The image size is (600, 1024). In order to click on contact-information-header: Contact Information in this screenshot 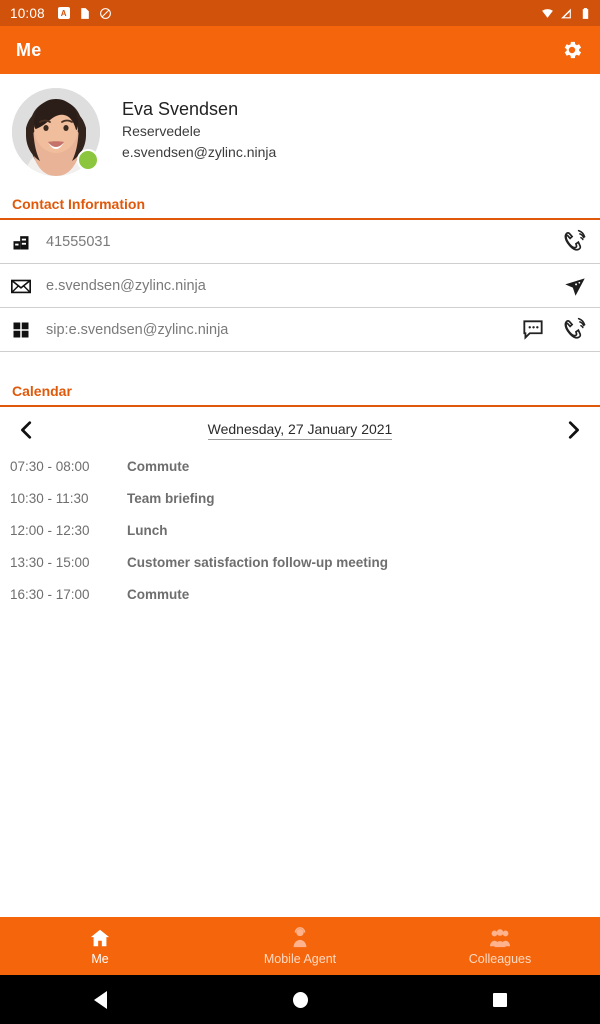, I will do `click(300, 204)`.